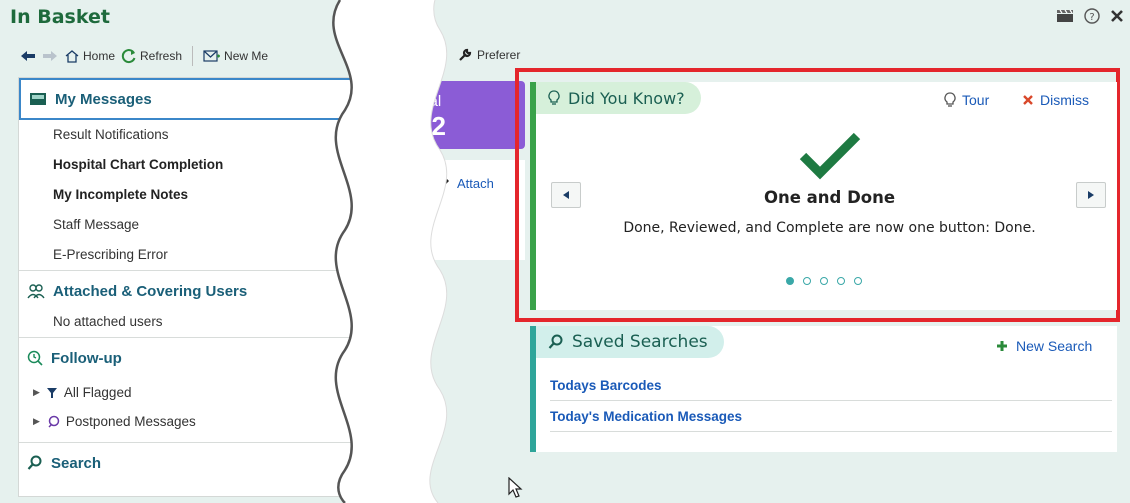  I want to click on toolbar: Home Refresh New Me, so click(144, 56).